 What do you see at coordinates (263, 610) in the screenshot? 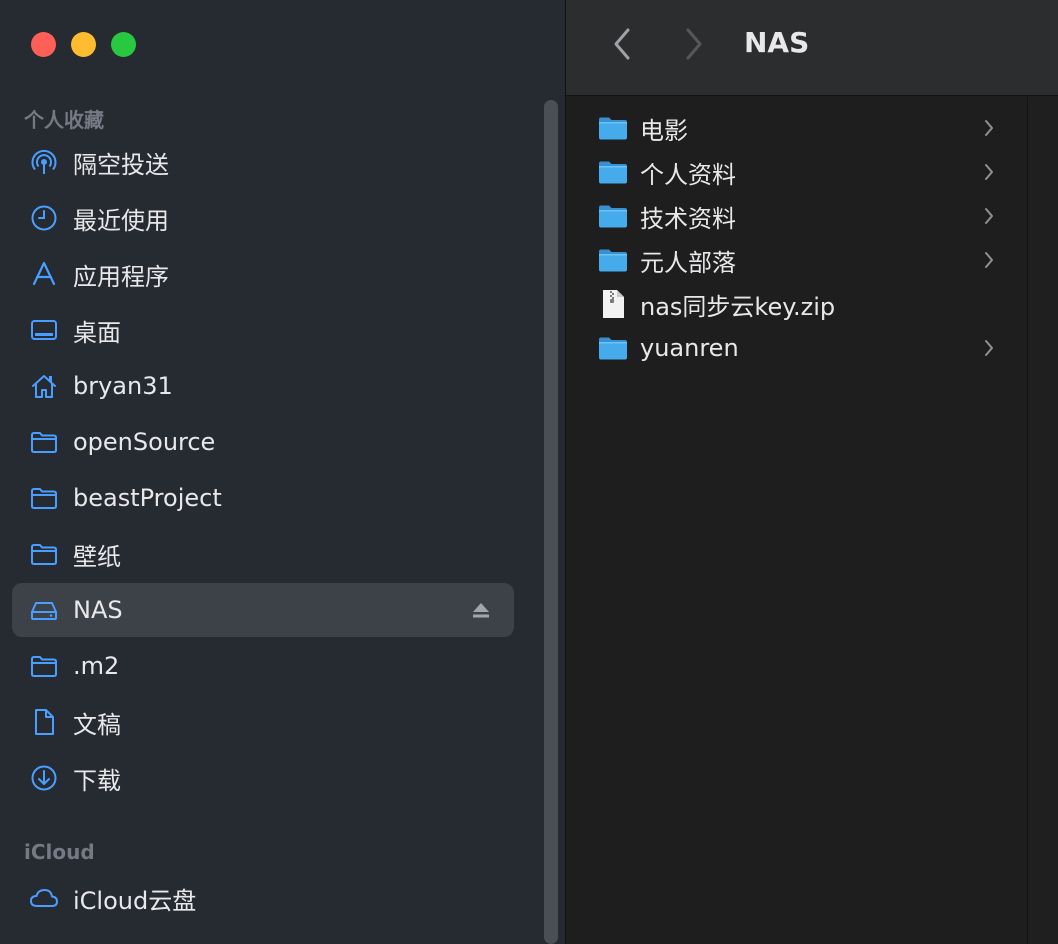
I see `sidebar-item-nas: NAS` at bounding box center [263, 610].